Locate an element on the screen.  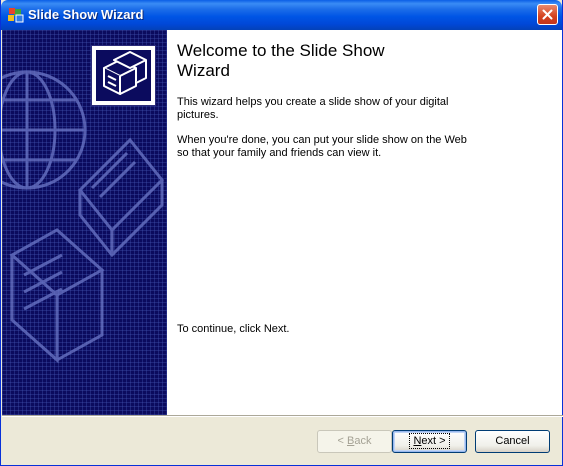
page-title-line2: Wizard is located at coordinates (203, 70).